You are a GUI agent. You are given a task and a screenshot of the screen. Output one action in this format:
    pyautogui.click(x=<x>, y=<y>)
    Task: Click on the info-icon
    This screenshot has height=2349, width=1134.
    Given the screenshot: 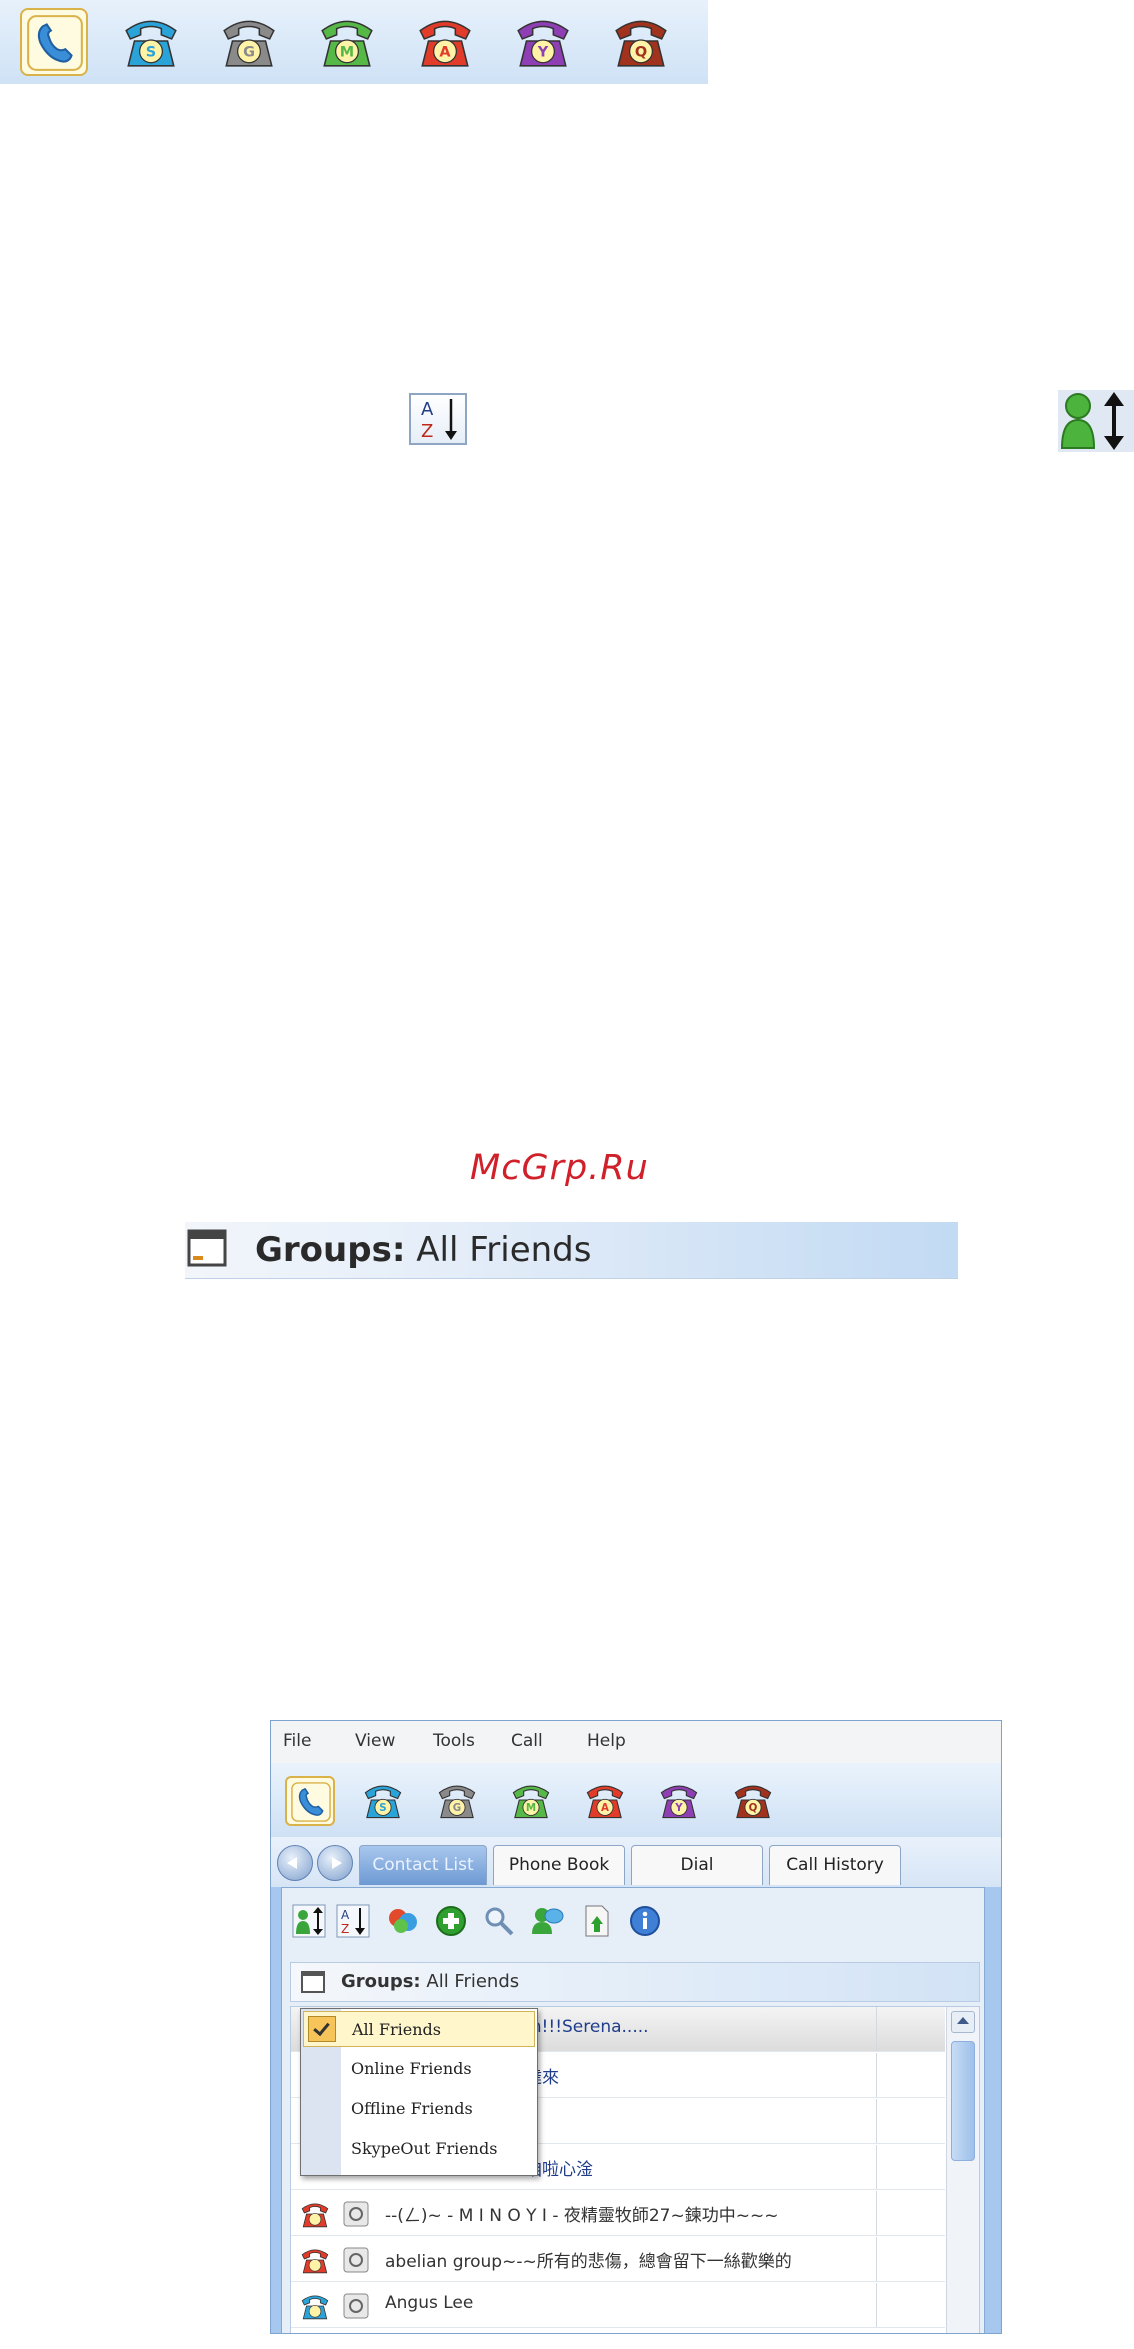 What is the action you would take?
    pyautogui.click(x=645, y=1921)
    